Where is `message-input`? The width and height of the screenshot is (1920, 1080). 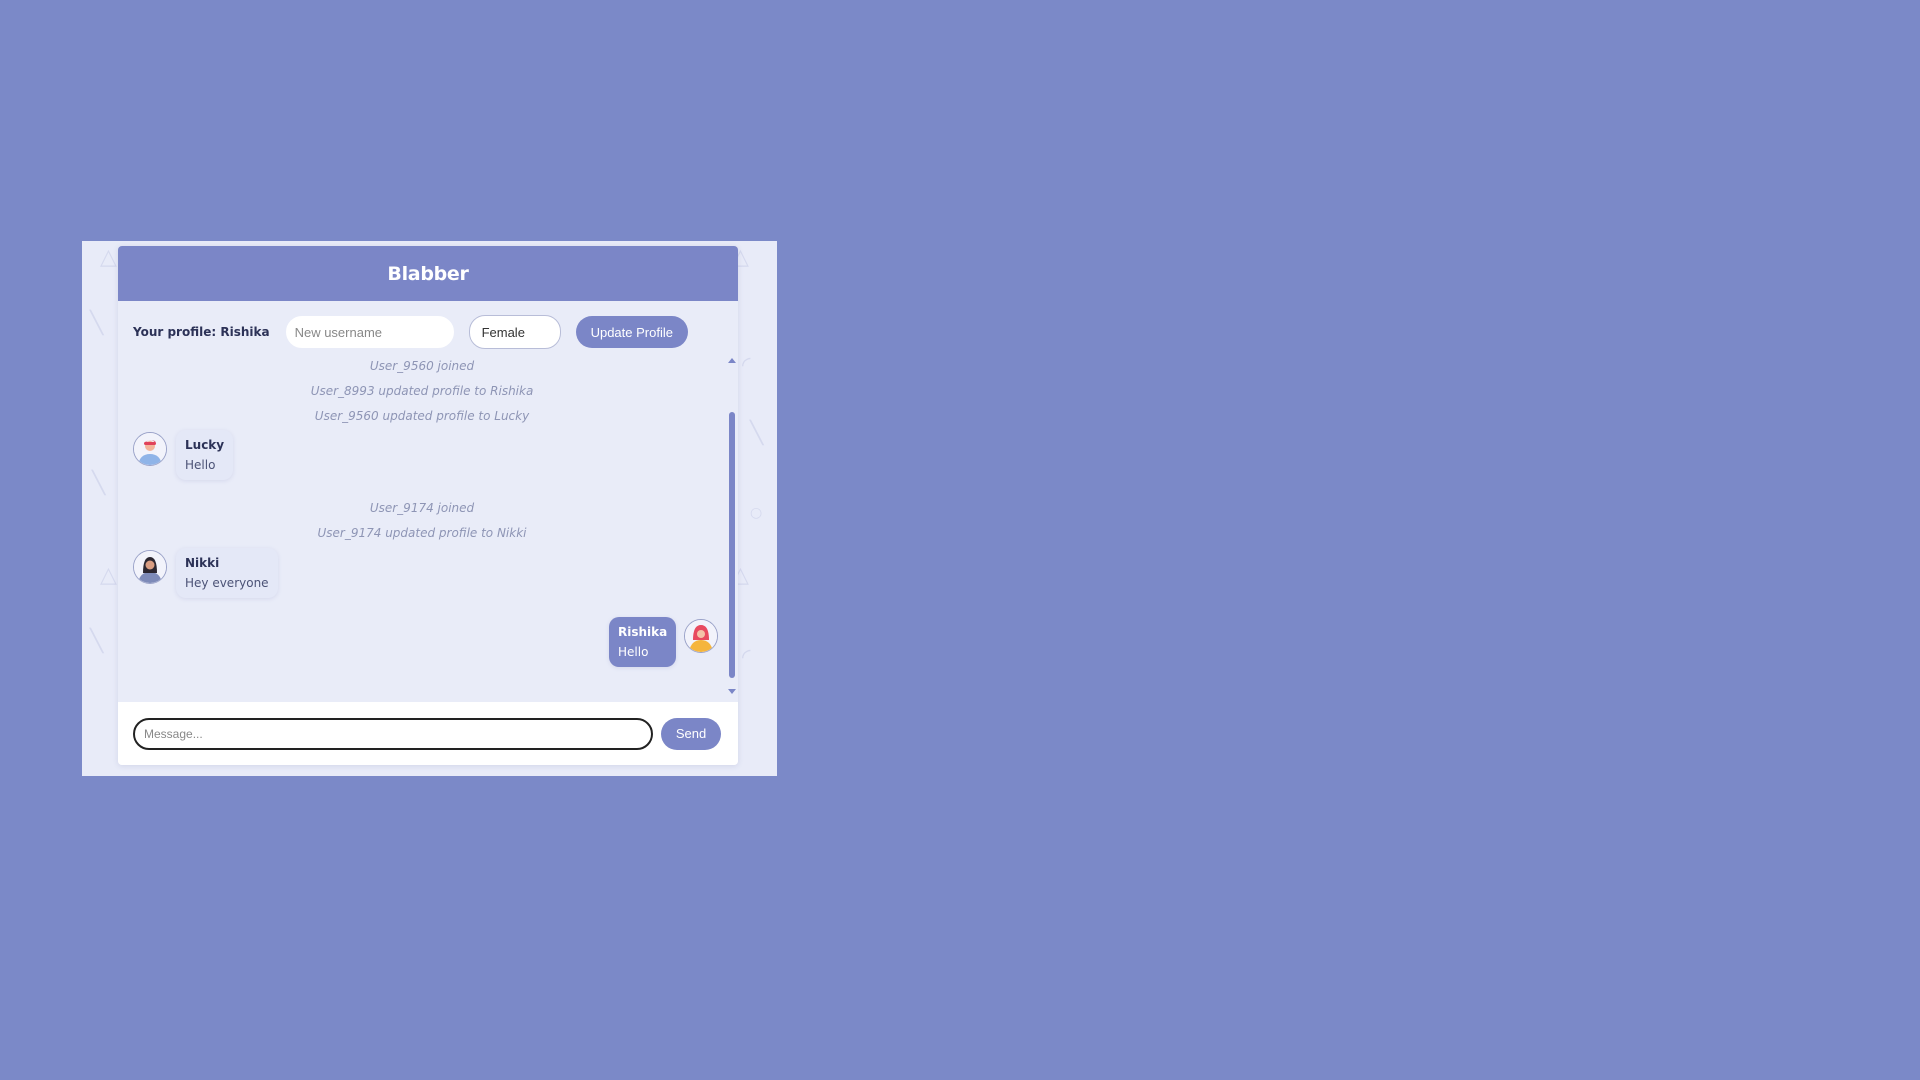
message-input is located at coordinates (393, 733).